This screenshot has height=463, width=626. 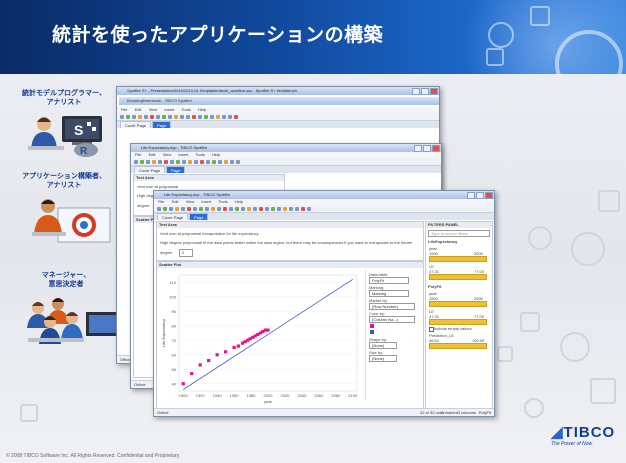 What do you see at coordinates (392, 319) in the screenshot?
I see `color-select: (Column Na...)` at bounding box center [392, 319].